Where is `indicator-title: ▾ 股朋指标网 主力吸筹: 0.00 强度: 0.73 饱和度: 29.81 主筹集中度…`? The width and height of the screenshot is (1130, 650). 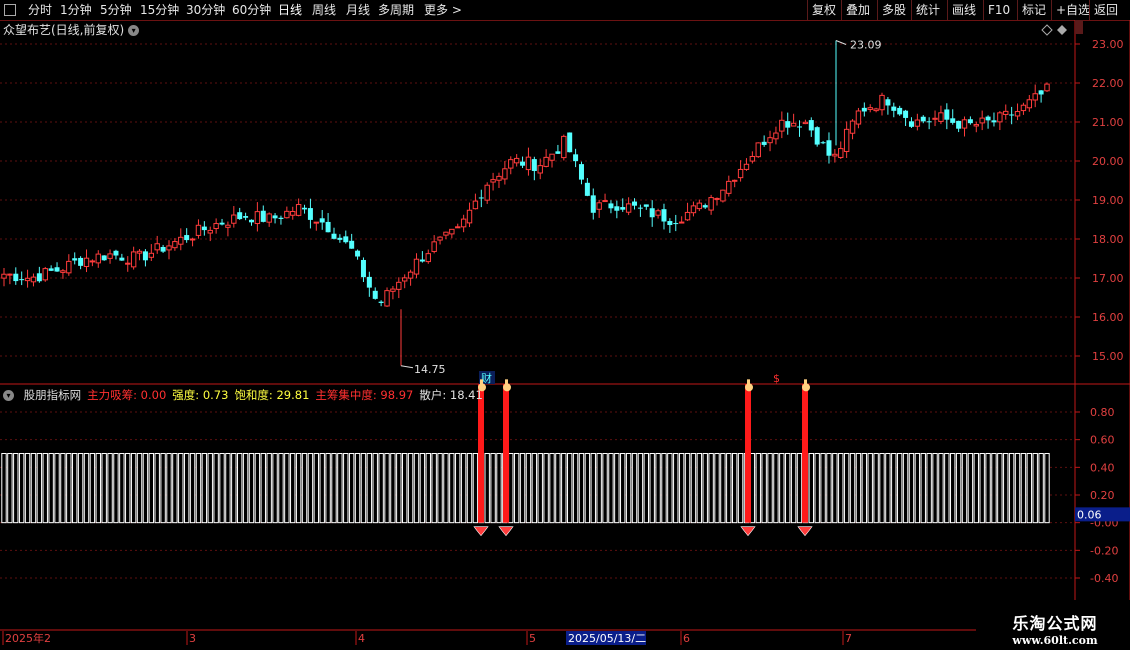 indicator-title: ▾ 股朋指标网 主力吸筹: 0.00 强度: 0.73 饱和度: 29.81 主筹集中度… is located at coordinates (246, 395).